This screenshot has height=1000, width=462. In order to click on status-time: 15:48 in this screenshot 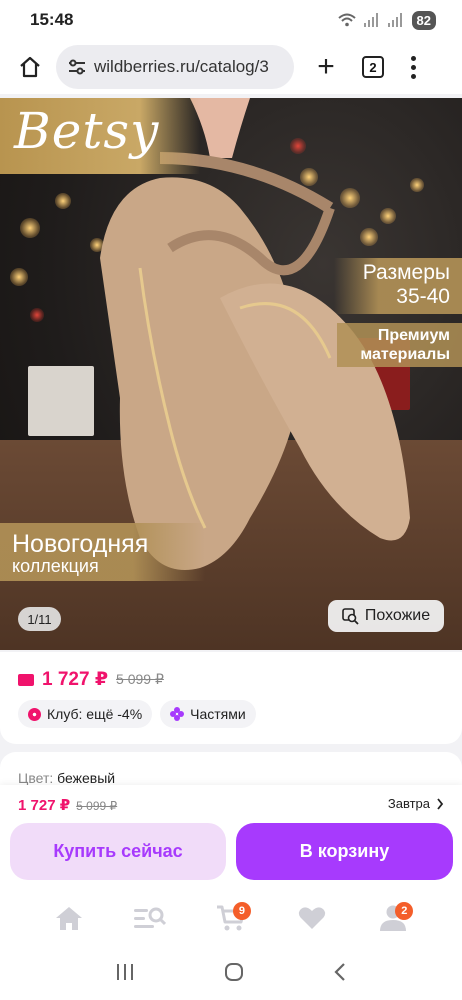, I will do `click(52, 19)`.